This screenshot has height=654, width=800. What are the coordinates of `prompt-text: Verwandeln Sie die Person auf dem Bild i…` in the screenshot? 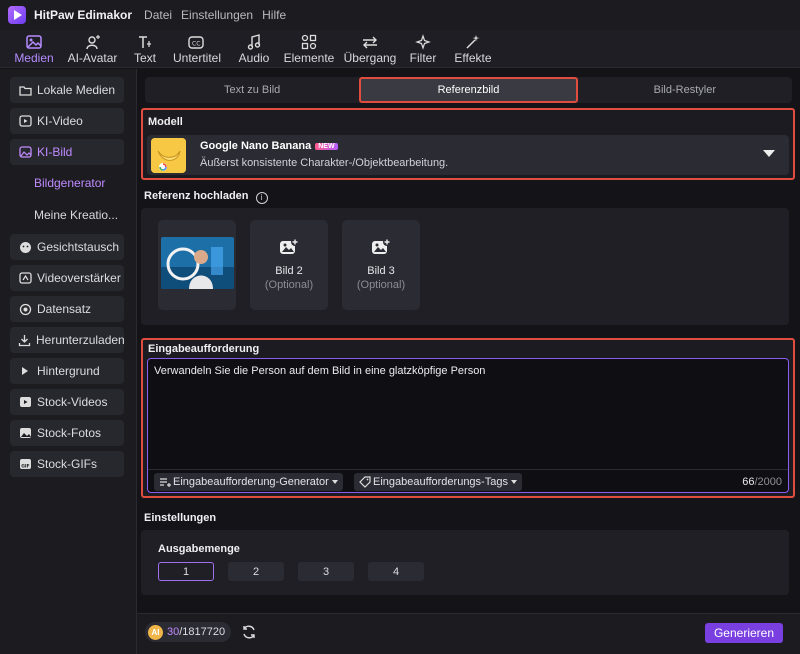 It's located at (320, 371).